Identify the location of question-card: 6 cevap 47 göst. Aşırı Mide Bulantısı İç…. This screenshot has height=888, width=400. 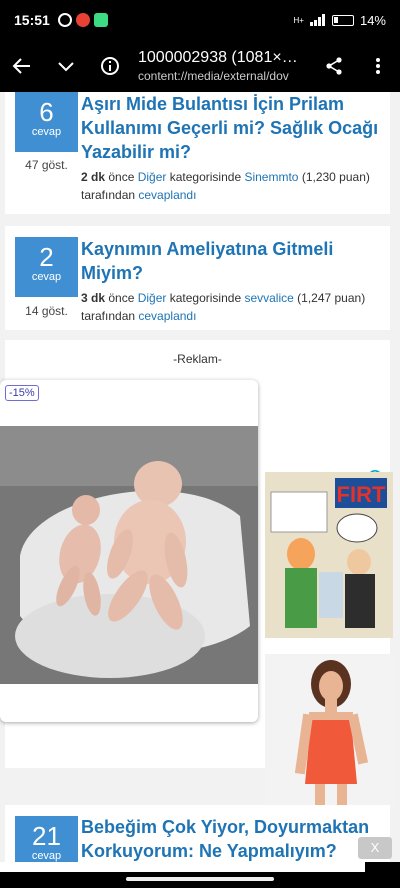
(197, 153).